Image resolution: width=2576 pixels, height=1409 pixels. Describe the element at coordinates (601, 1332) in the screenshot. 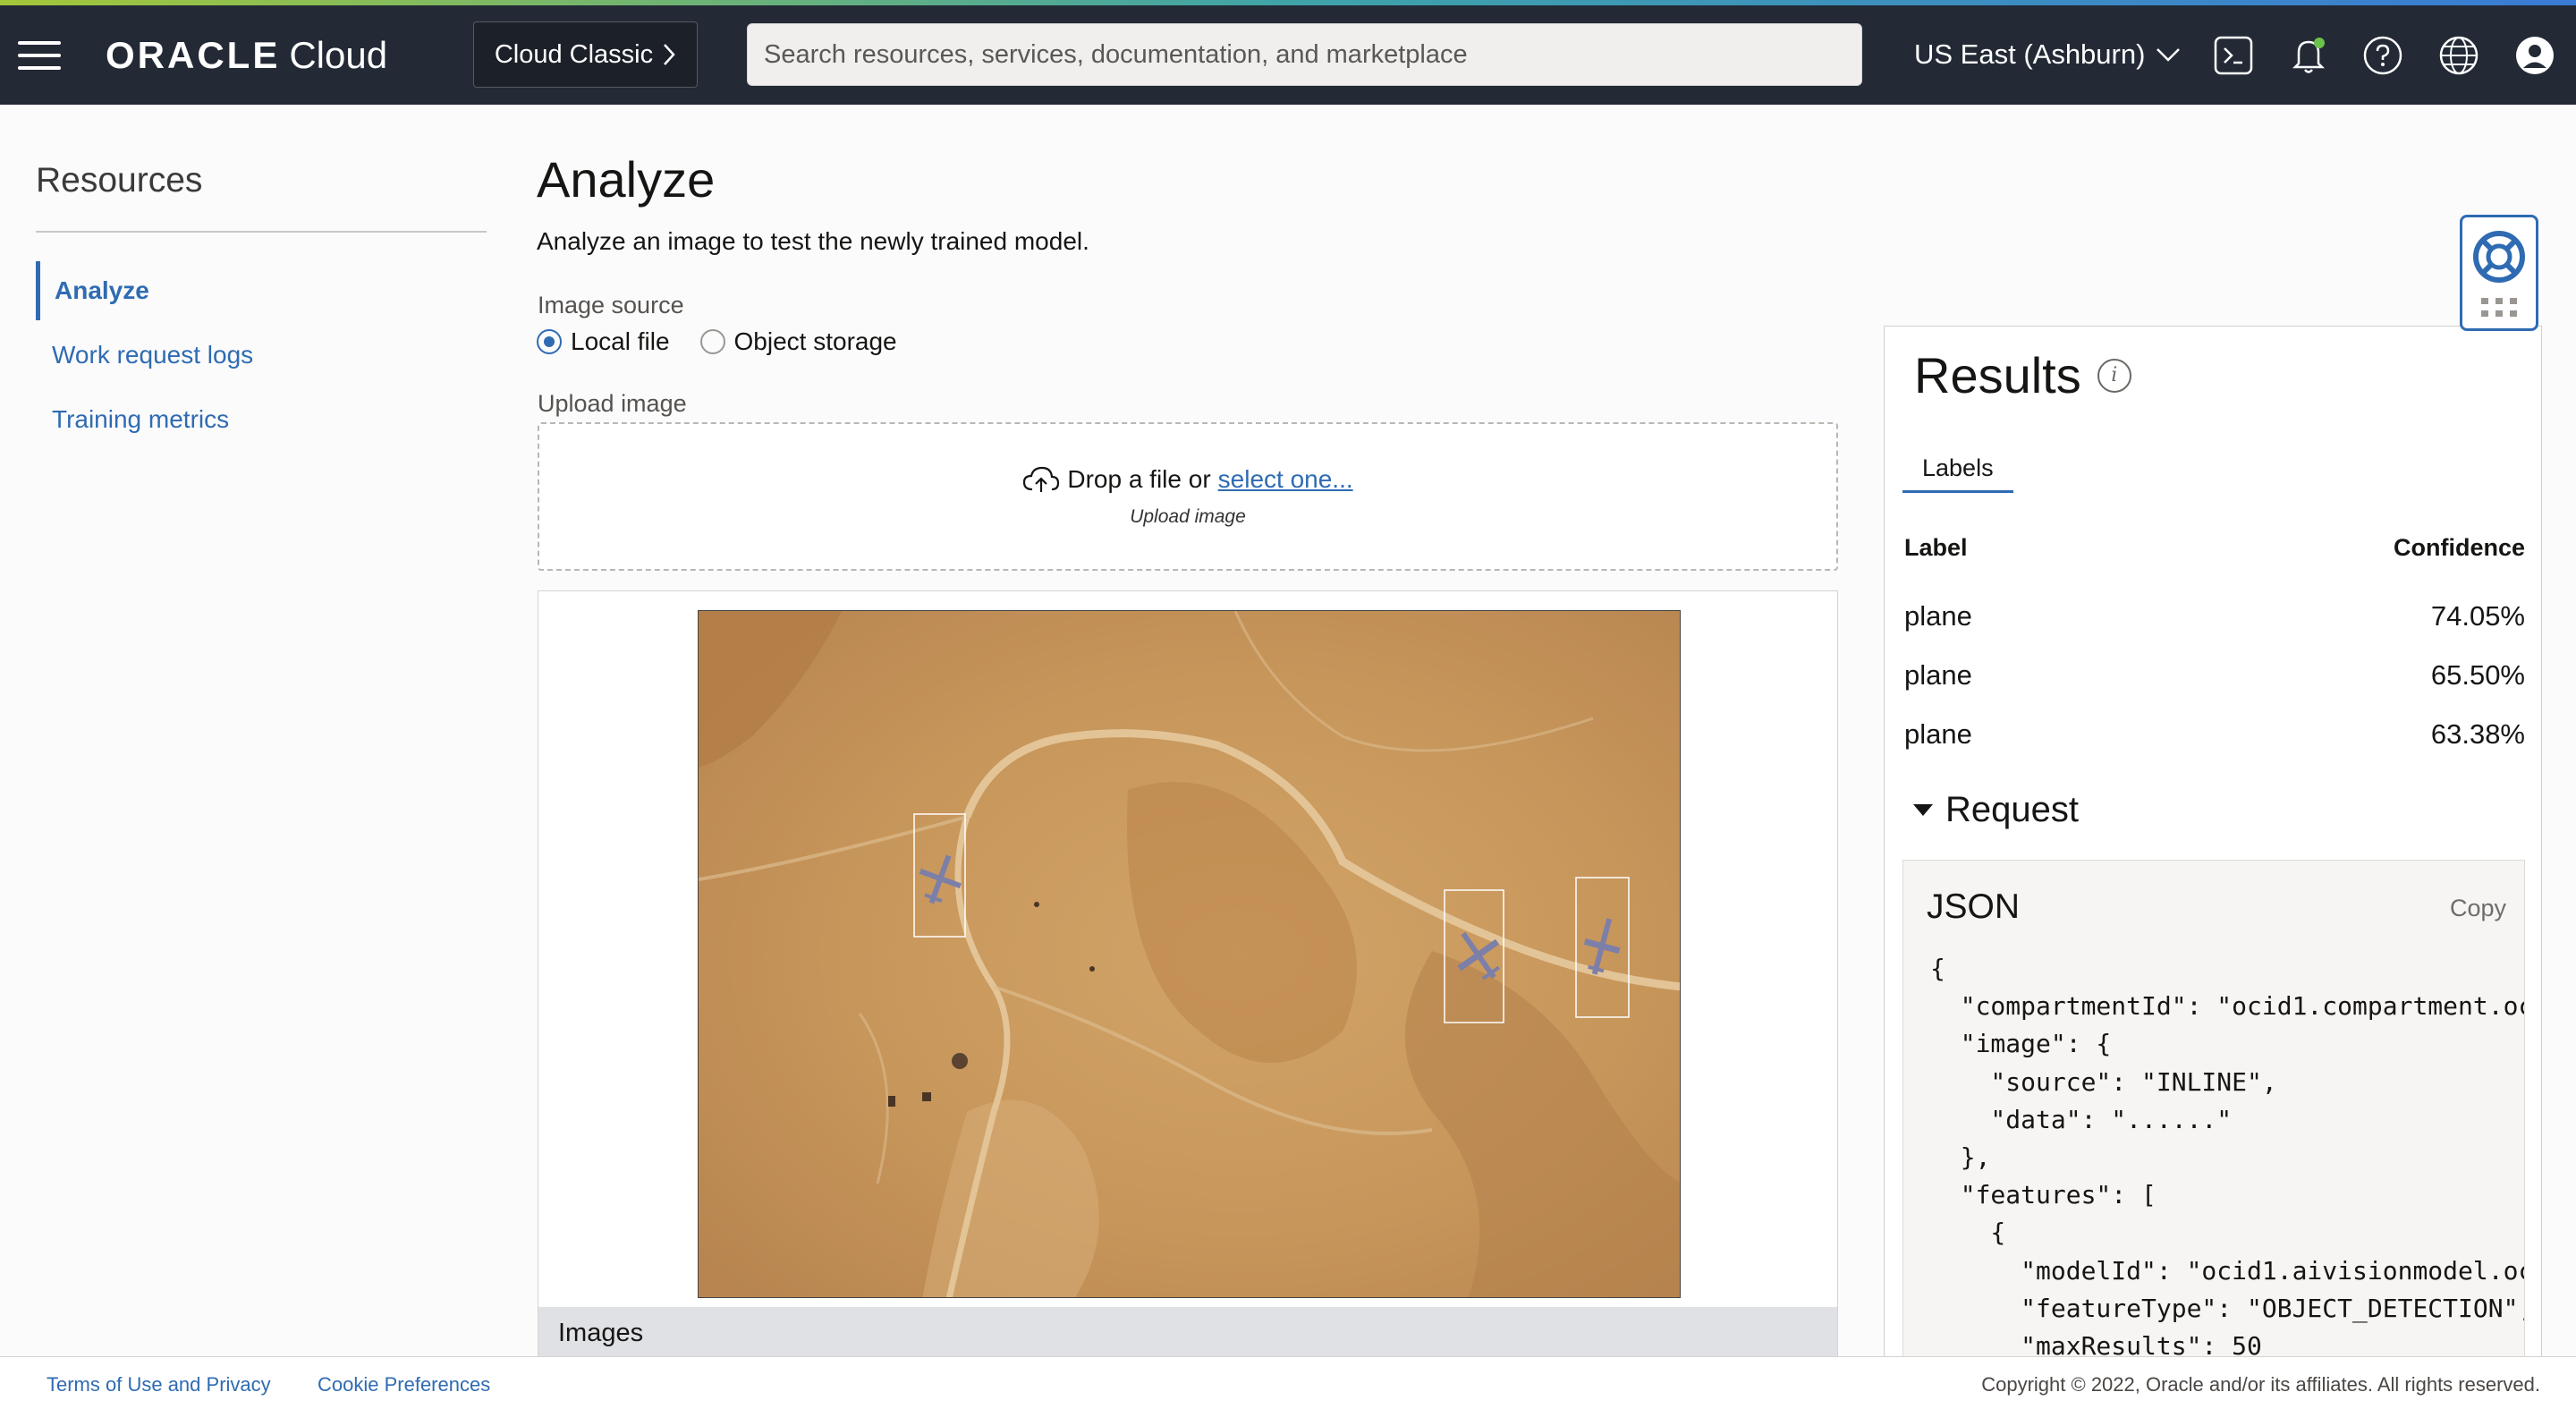

I see `images-label: Images` at that location.